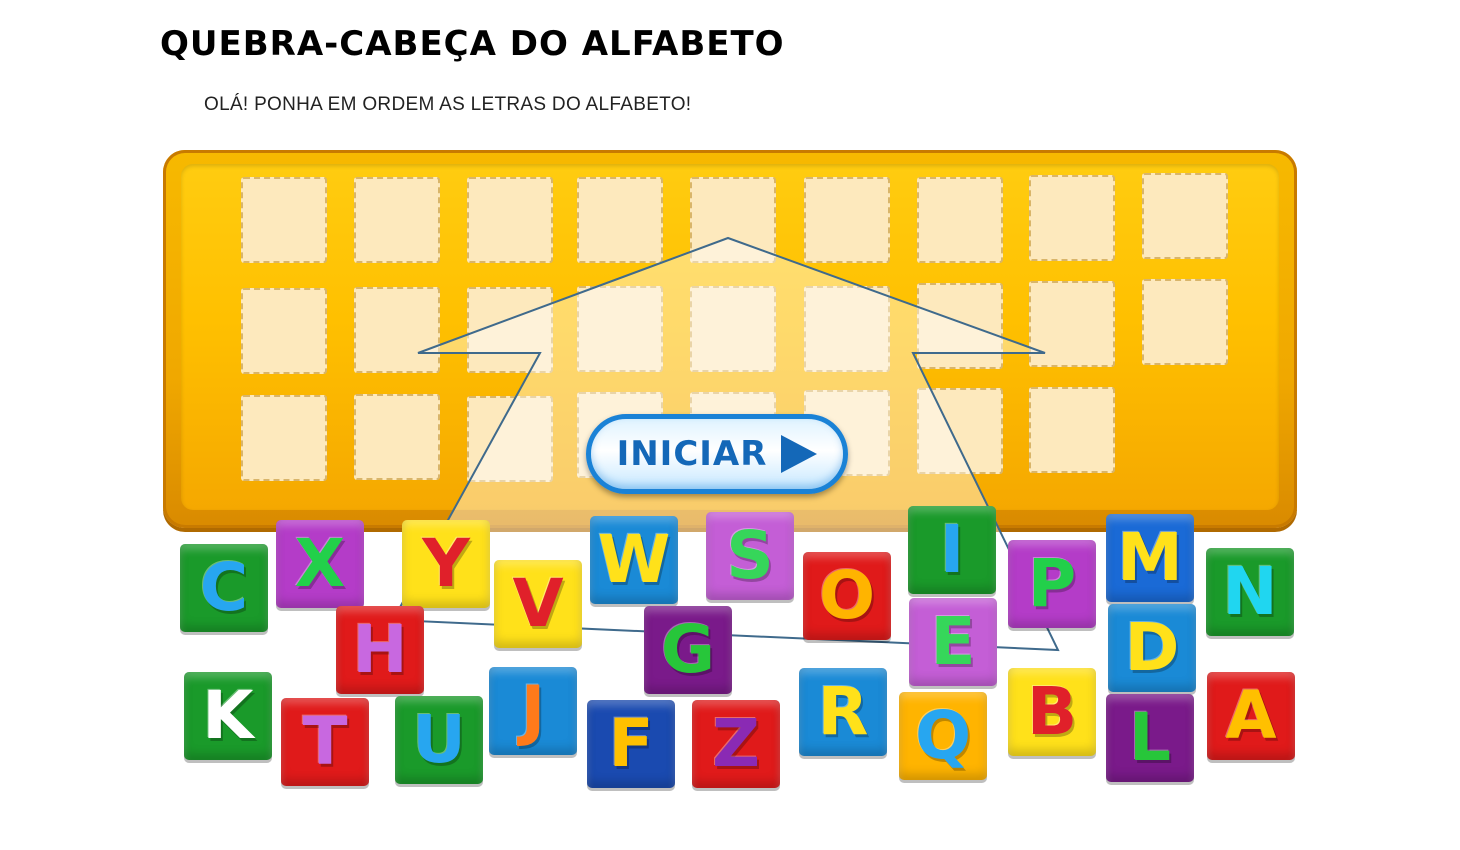 The height and width of the screenshot is (850, 1460). I want to click on letter-tile-o: O, so click(847, 596).